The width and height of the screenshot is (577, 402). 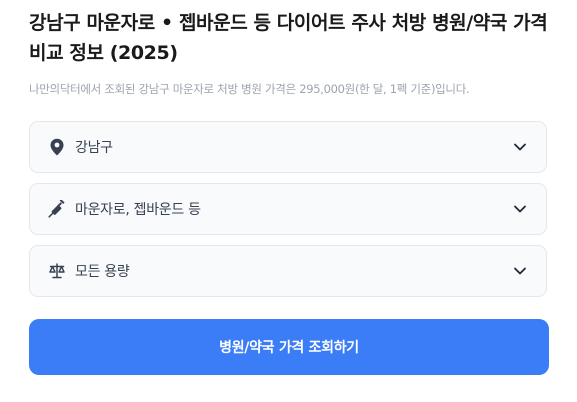 What do you see at coordinates (57, 271) in the screenshot?
I see `scale-icon` at bounding box center [57, 271].